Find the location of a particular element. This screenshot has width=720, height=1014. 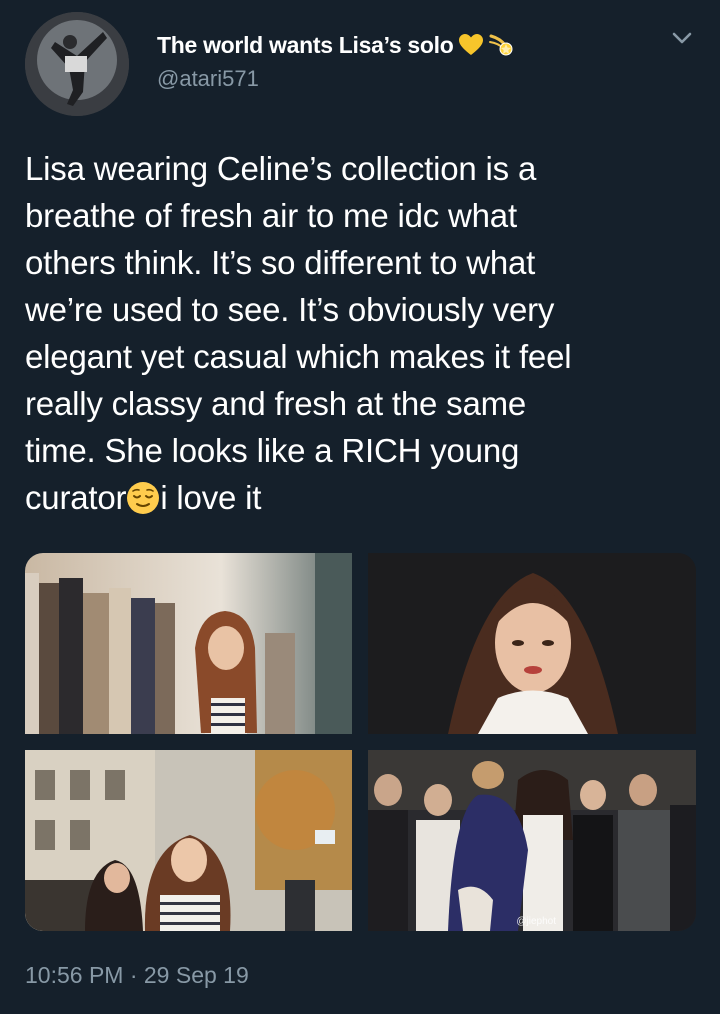

tweet-text-line: others think. It’s so different to what is located at coordinates (280, 262).